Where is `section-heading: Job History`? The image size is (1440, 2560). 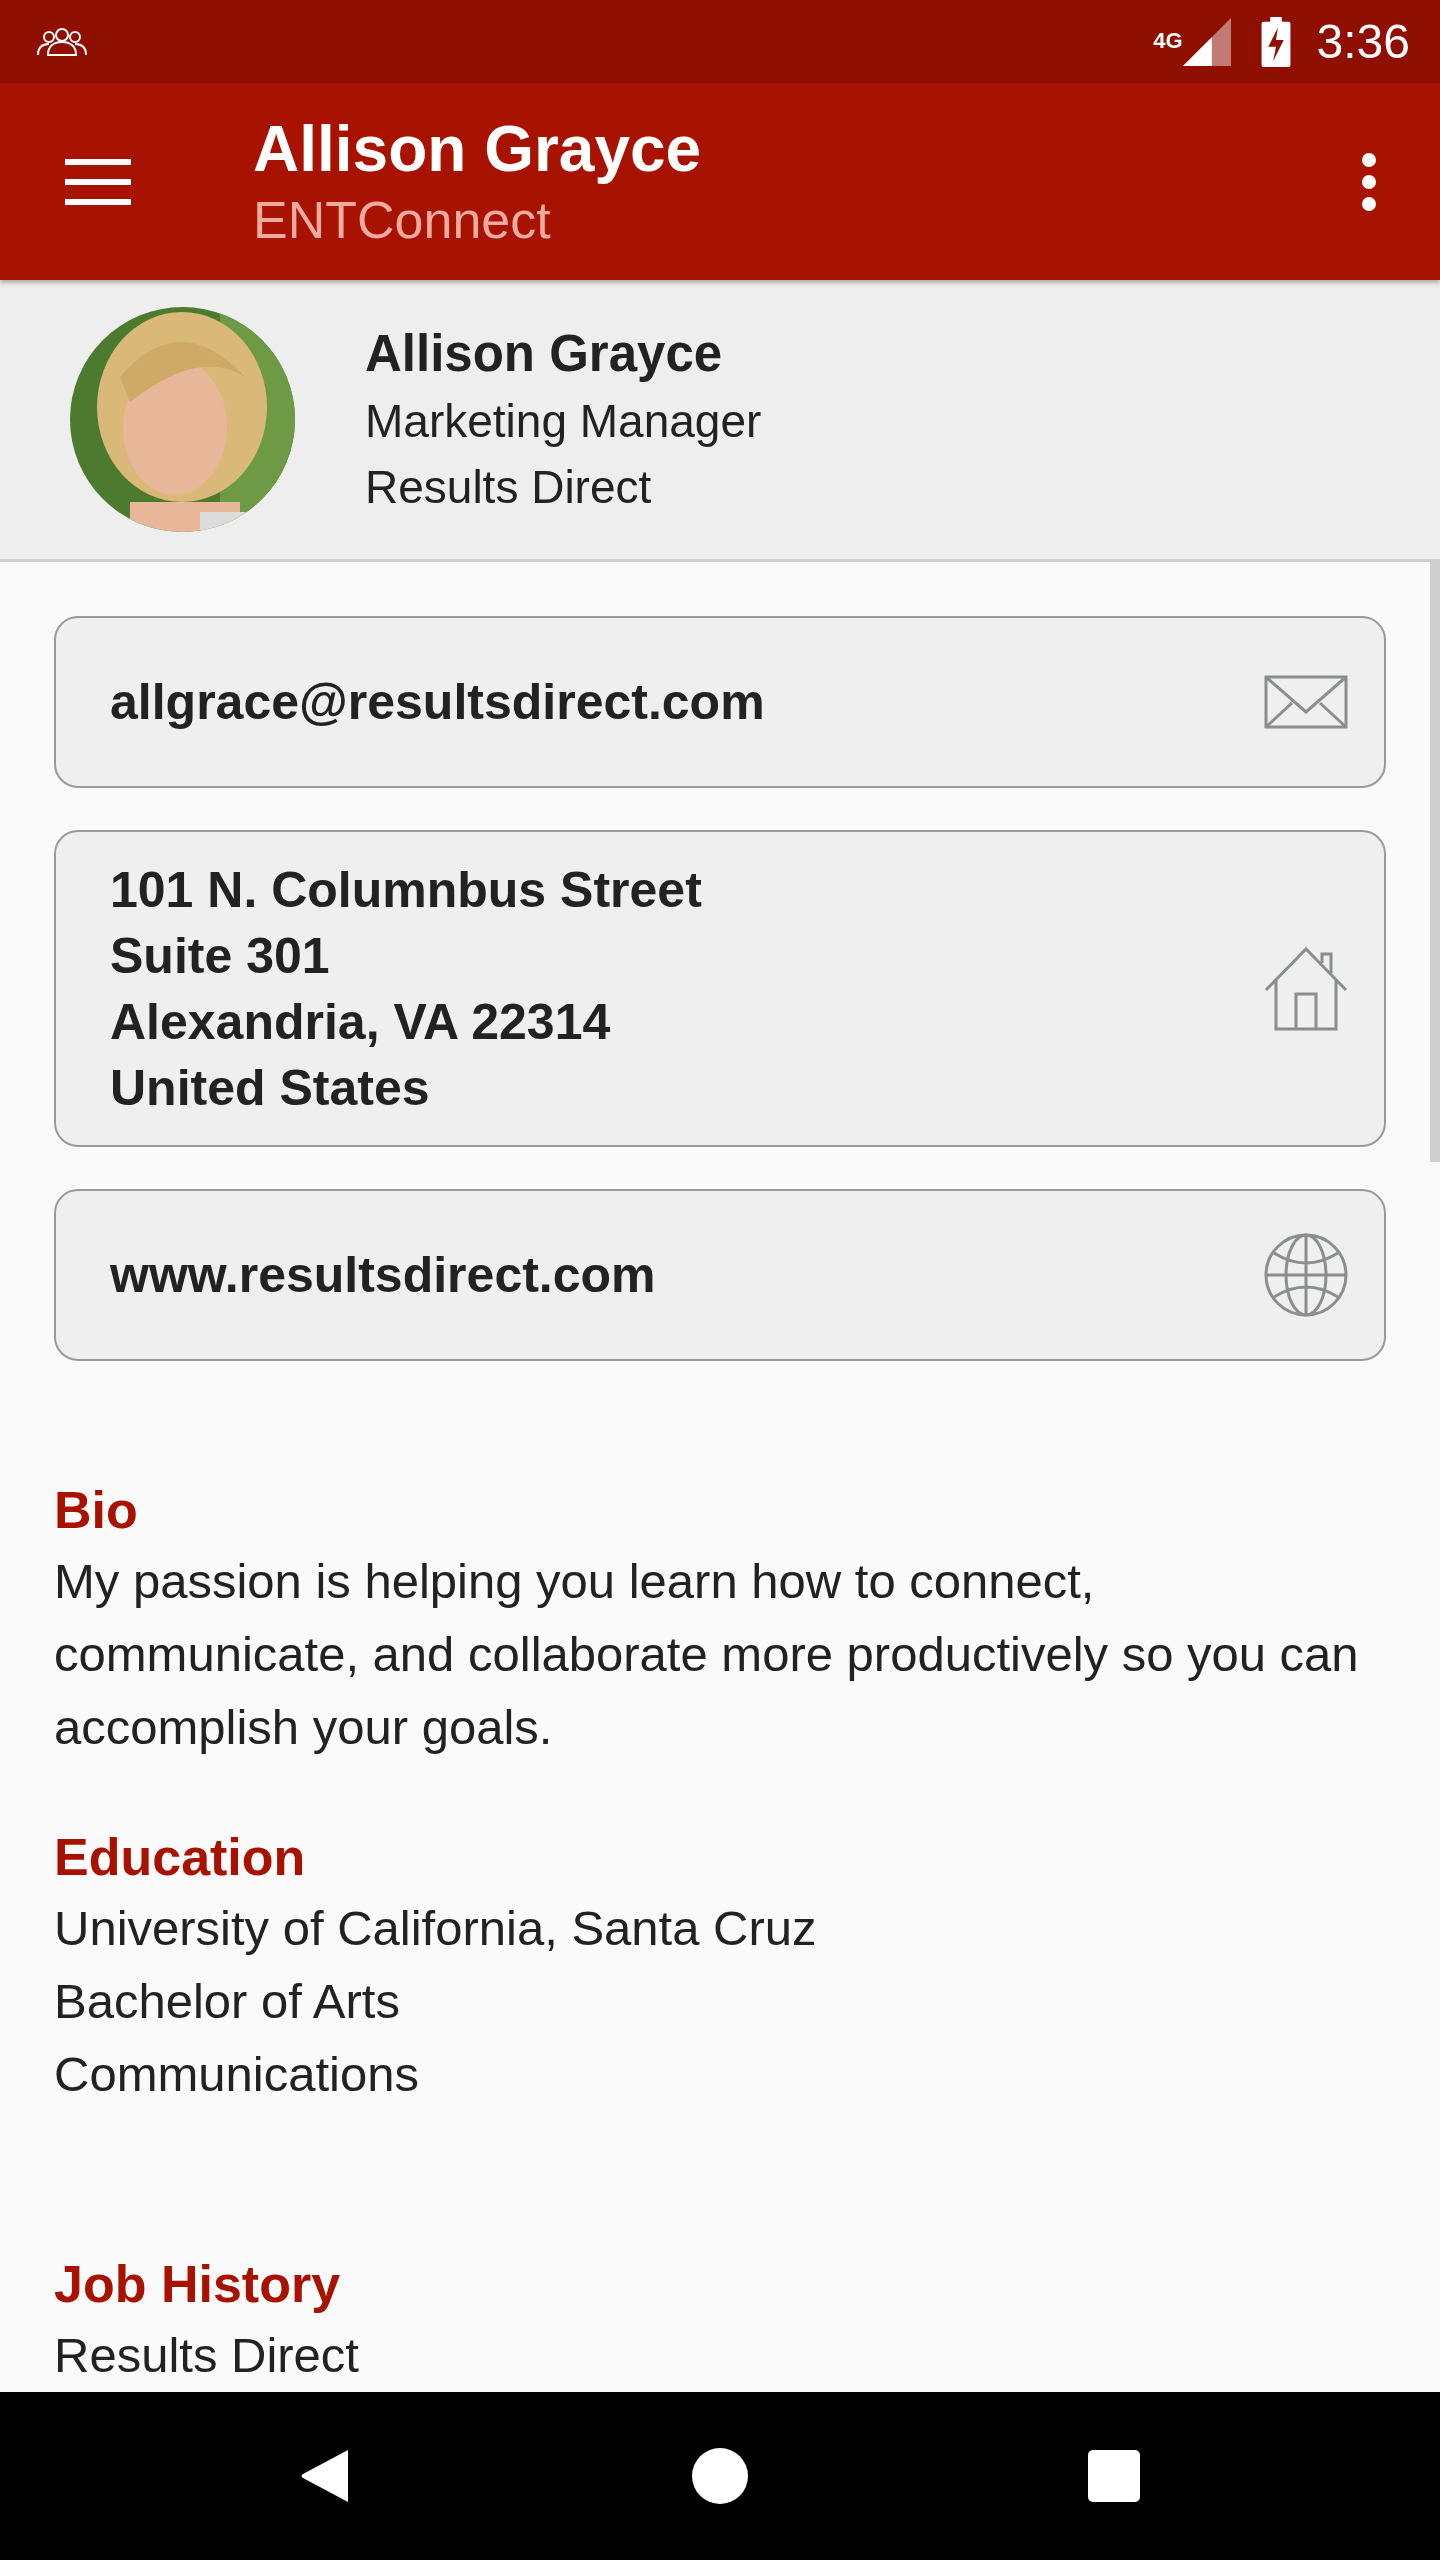 section-heading: Job History is located at coordinates (198, 2284).